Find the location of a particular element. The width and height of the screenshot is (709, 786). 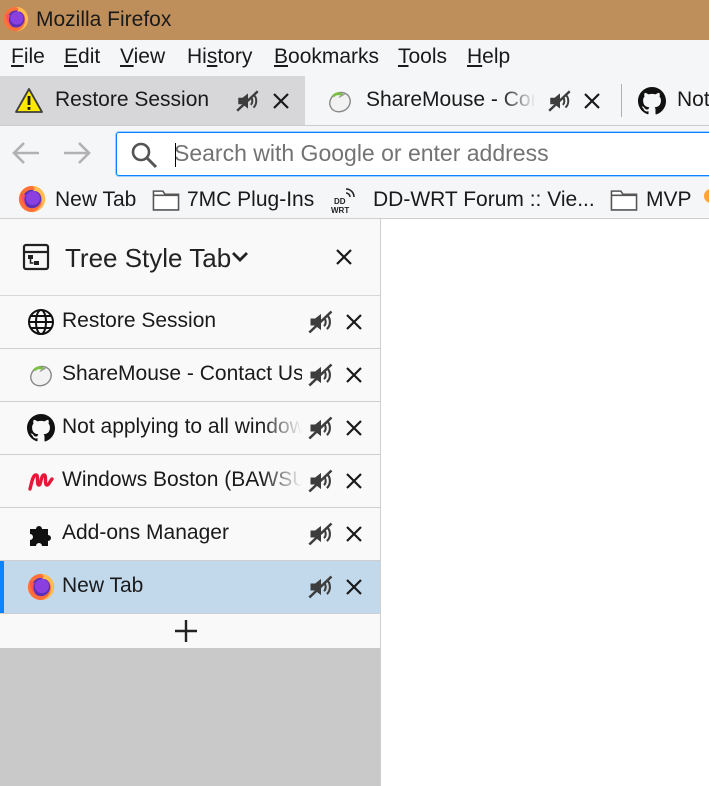

sidebar-tab-github-issue: Not applying to all windows is located at coordinates (190, 428).